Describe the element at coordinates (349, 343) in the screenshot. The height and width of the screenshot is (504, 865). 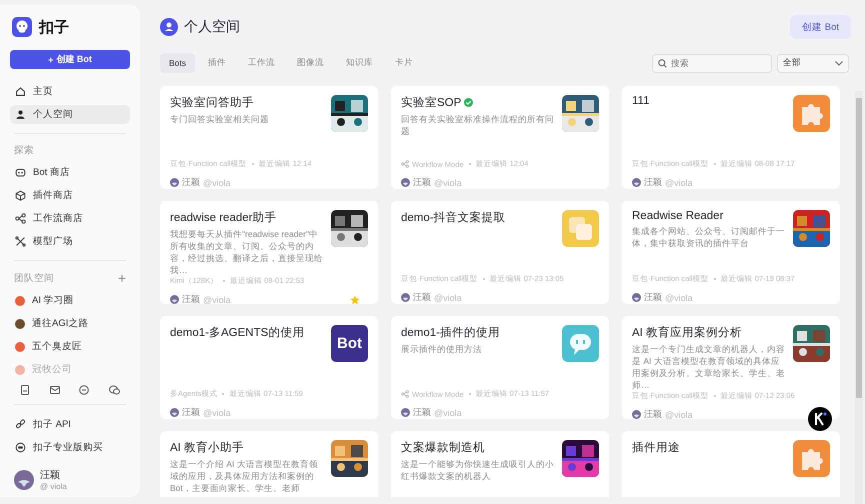
I see `bot-logo-tile: Bot` at that location.